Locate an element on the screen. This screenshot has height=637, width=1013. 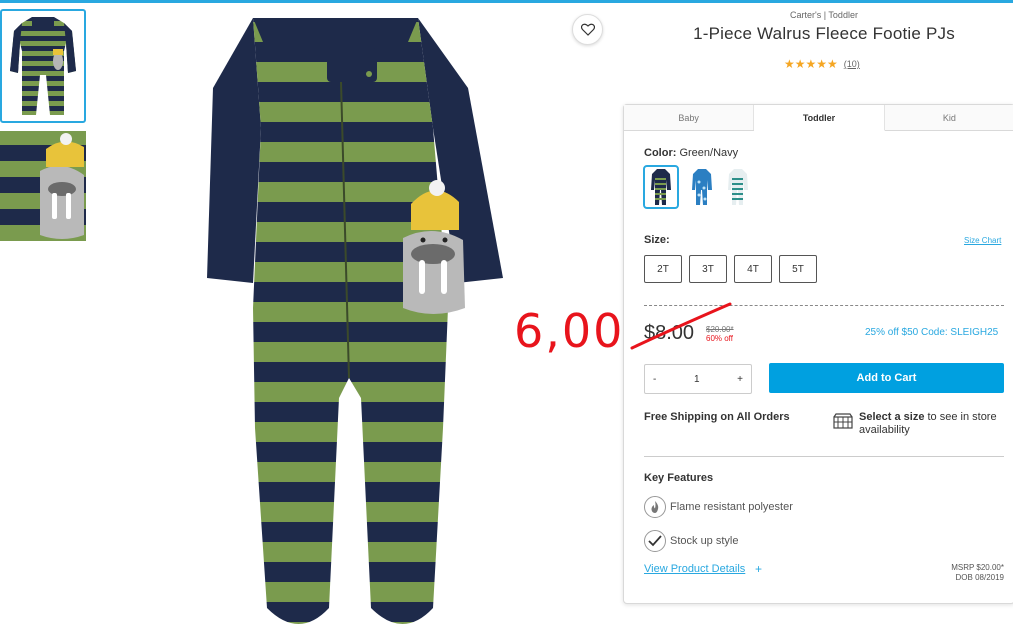
thumbnail-detail is located at coordinates (43, 186).